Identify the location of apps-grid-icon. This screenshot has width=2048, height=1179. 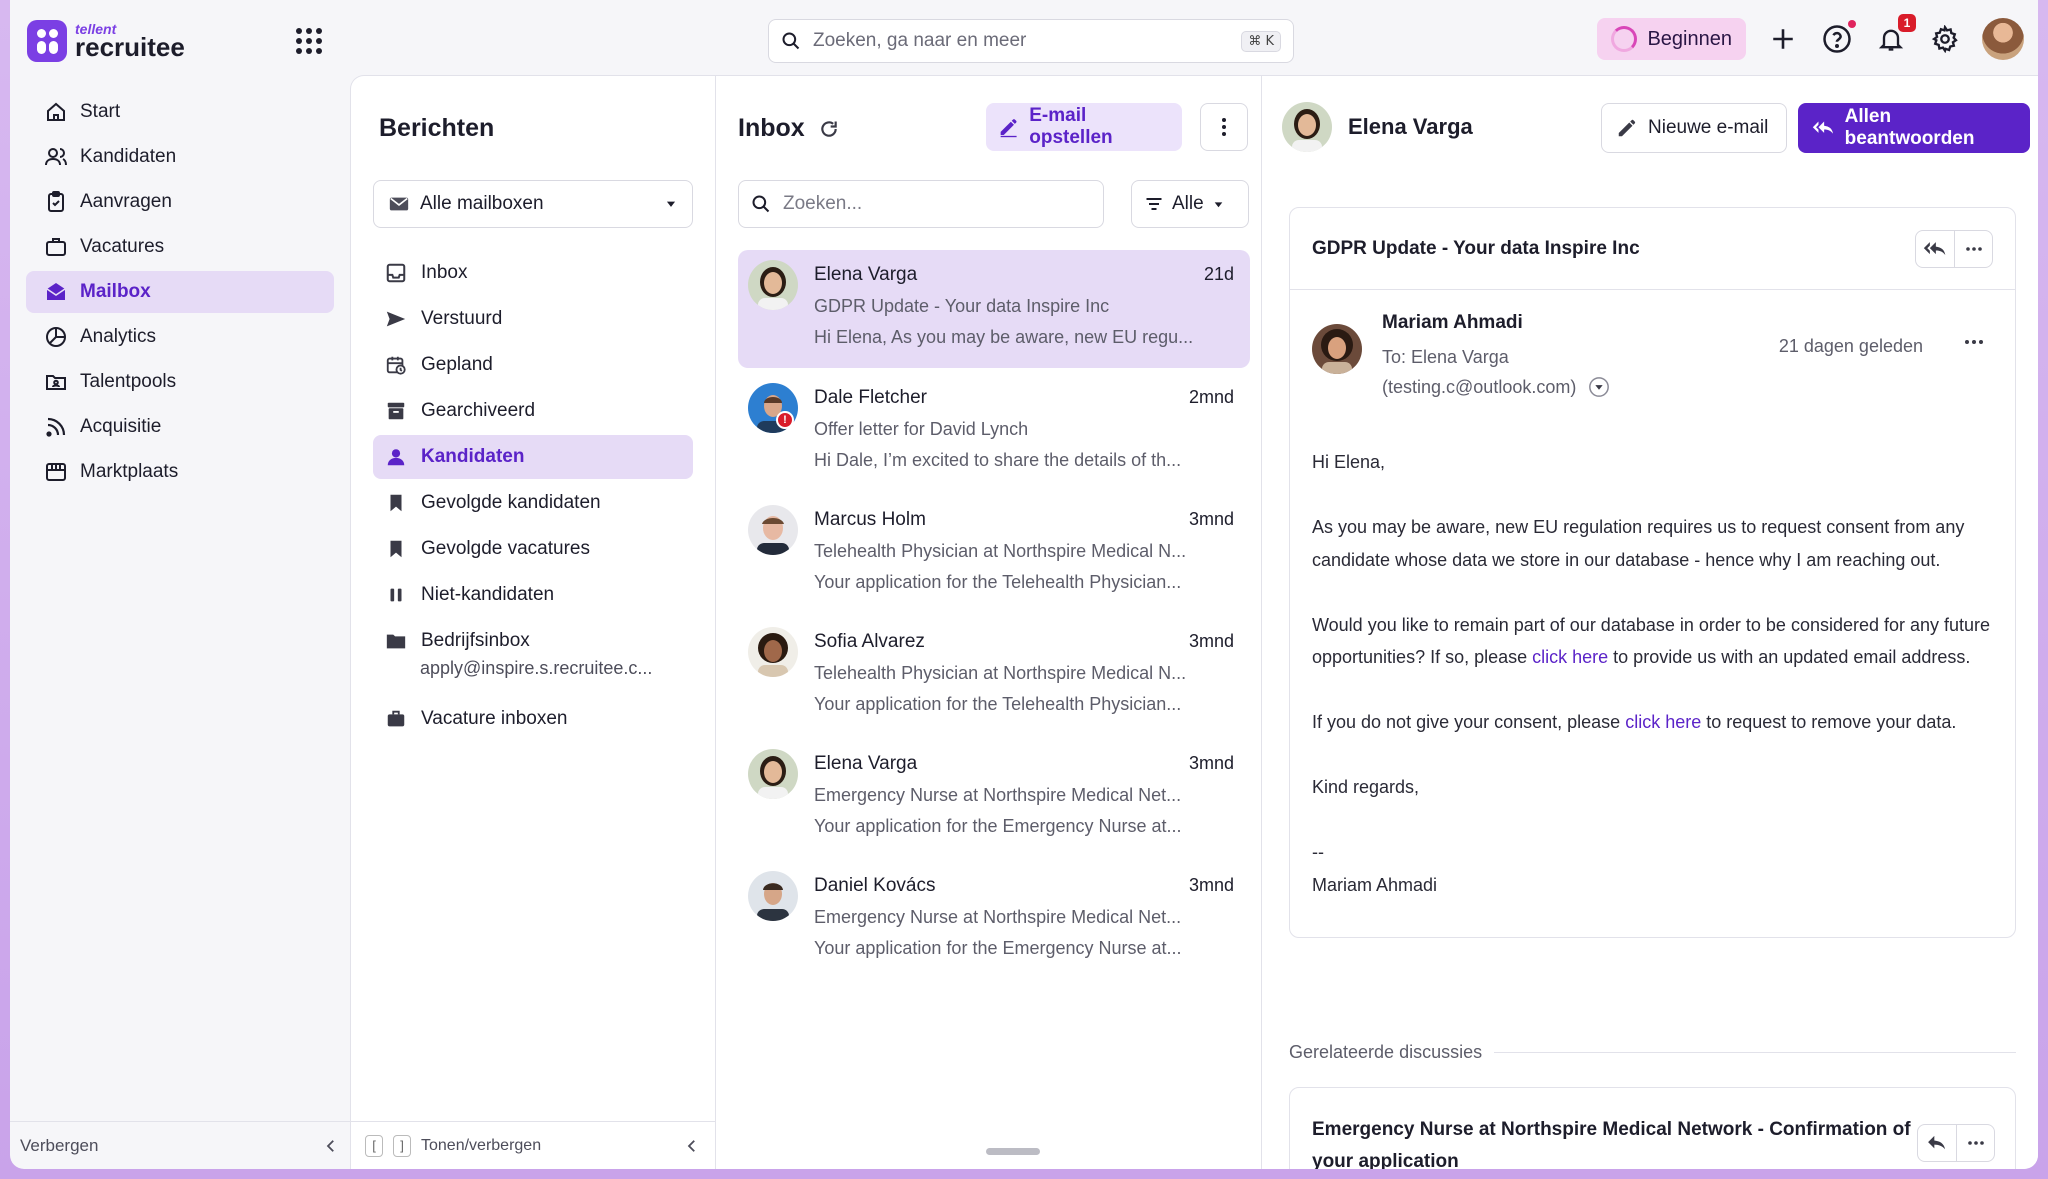
(309, 41).